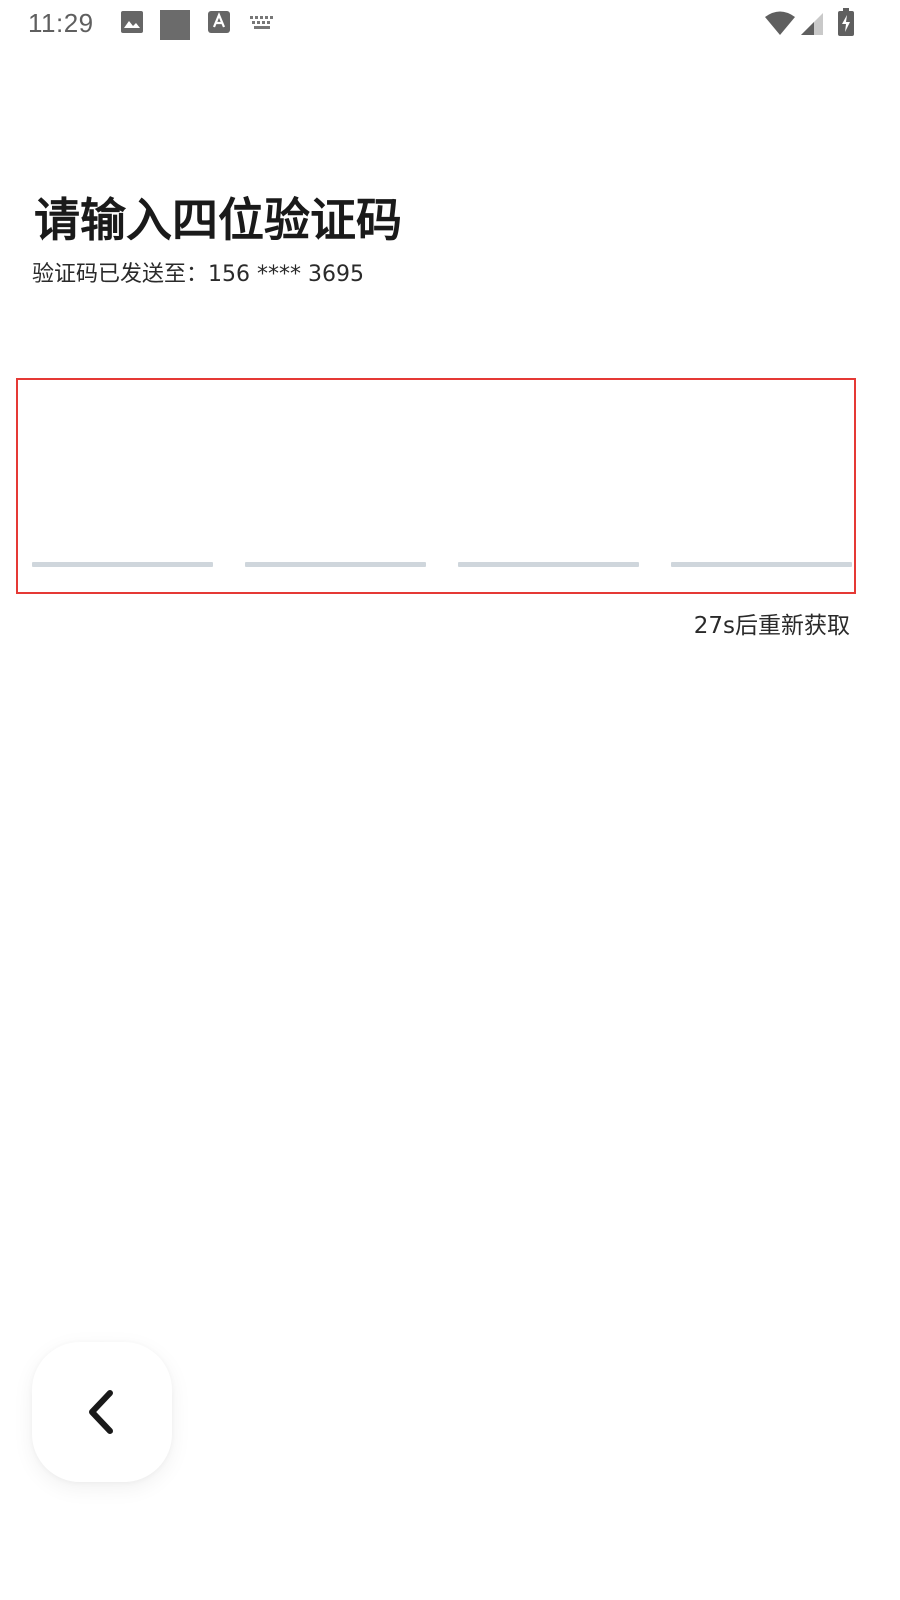 The image size is (900, 1600). I want to click on keyboard-icon, so click(261, 22).